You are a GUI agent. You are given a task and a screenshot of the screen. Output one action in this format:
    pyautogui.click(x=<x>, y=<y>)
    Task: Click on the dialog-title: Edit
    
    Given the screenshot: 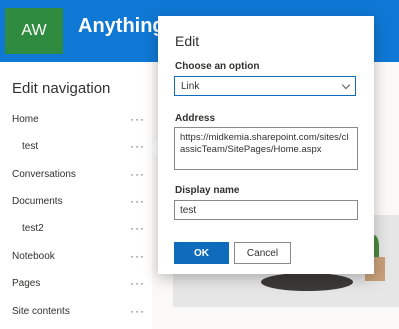 What is the action you would take?
    pyautogui.click(x=187, y=41)
    